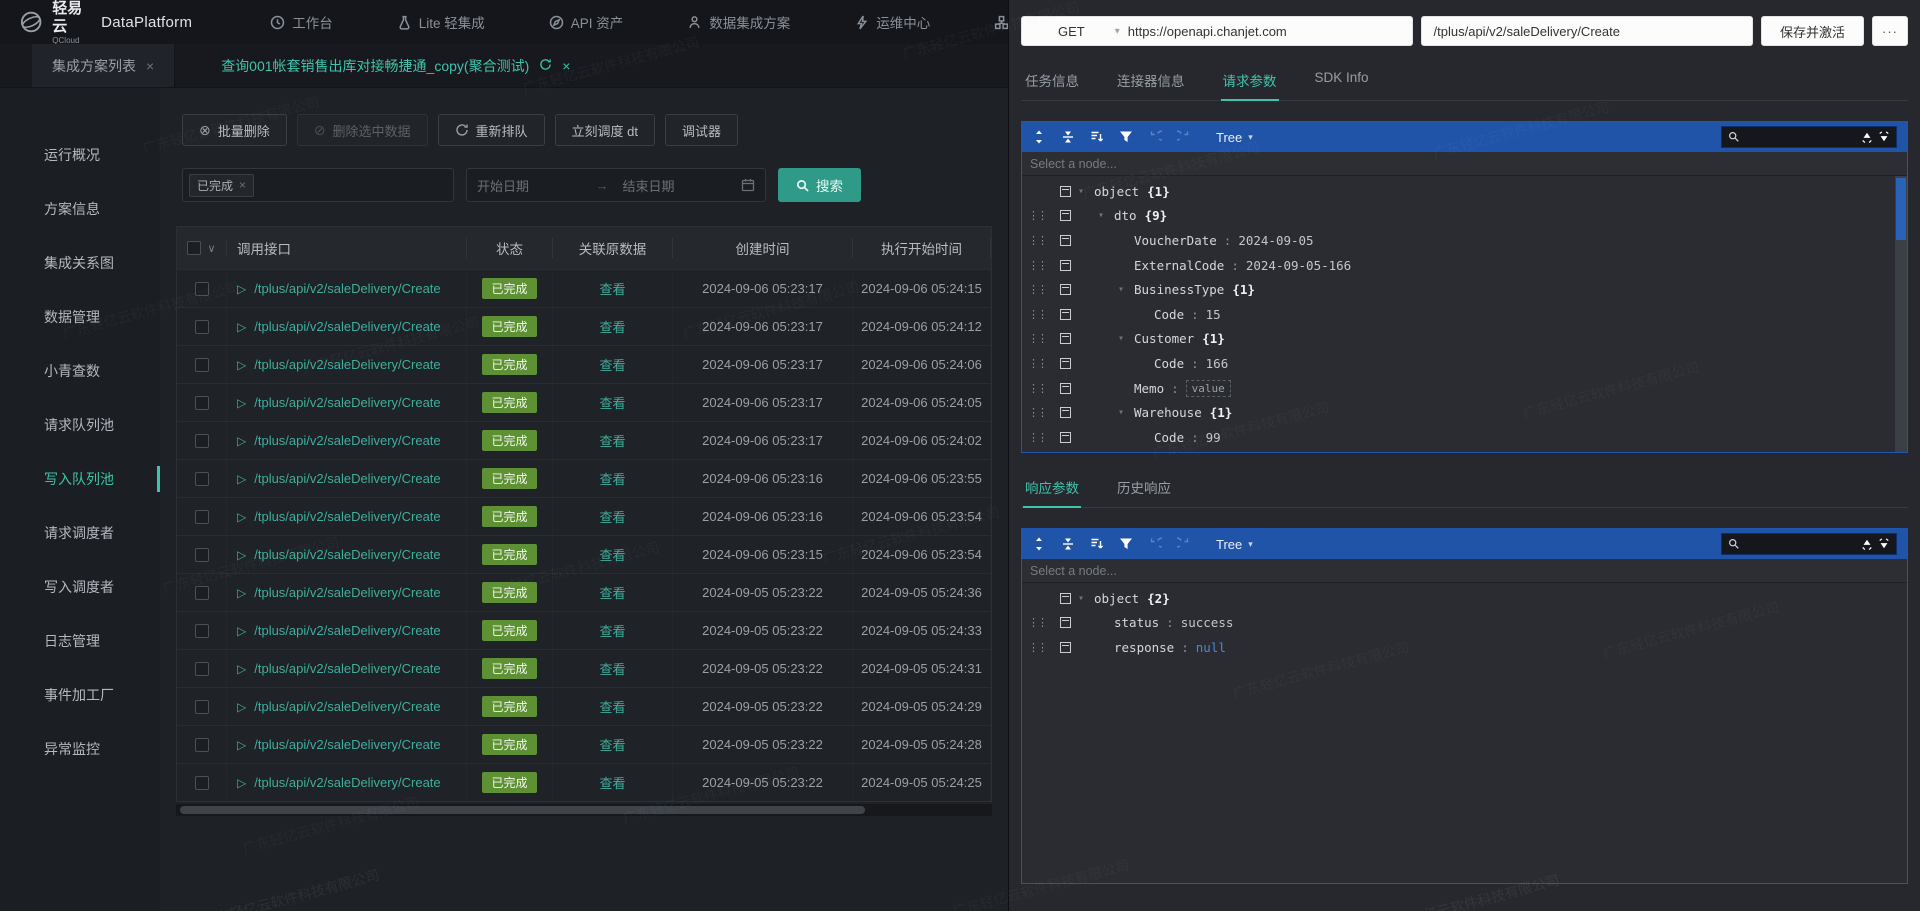 This screenshot has width=1920, height=911. Describe the element at coordinates (1211, 647) in the screenshot. I see `tree-value: null` at that location.